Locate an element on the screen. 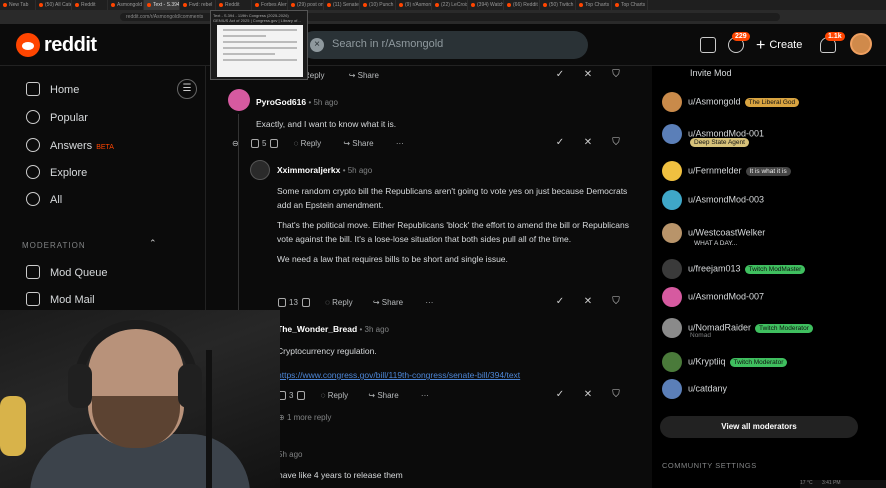 Image resolution: width=886 pixels, height=488 pixels. browser-tab: Forbes Alert is located at coordinates (270, 5).